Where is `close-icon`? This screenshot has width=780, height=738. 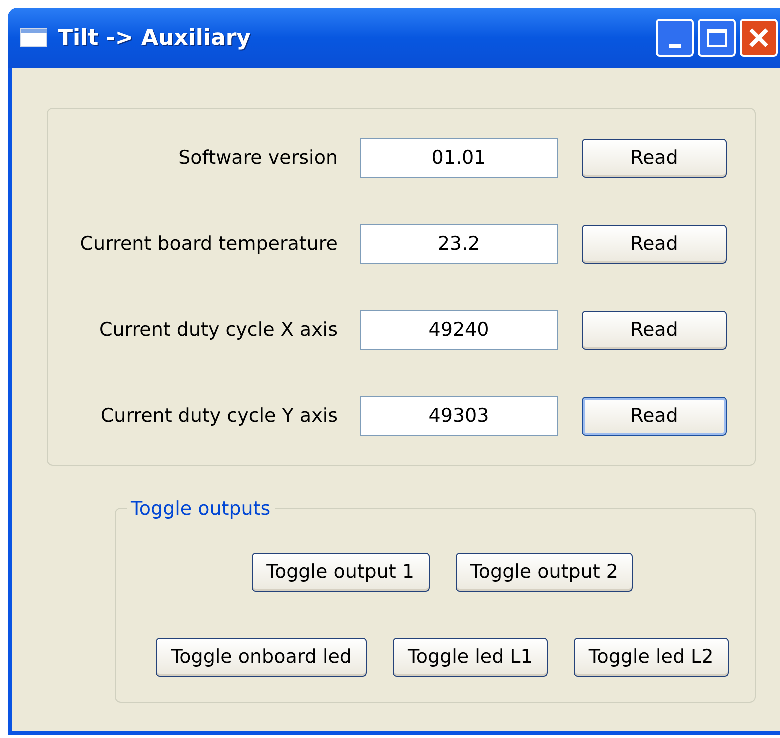
close-icon is located at coordinates (759, 38).